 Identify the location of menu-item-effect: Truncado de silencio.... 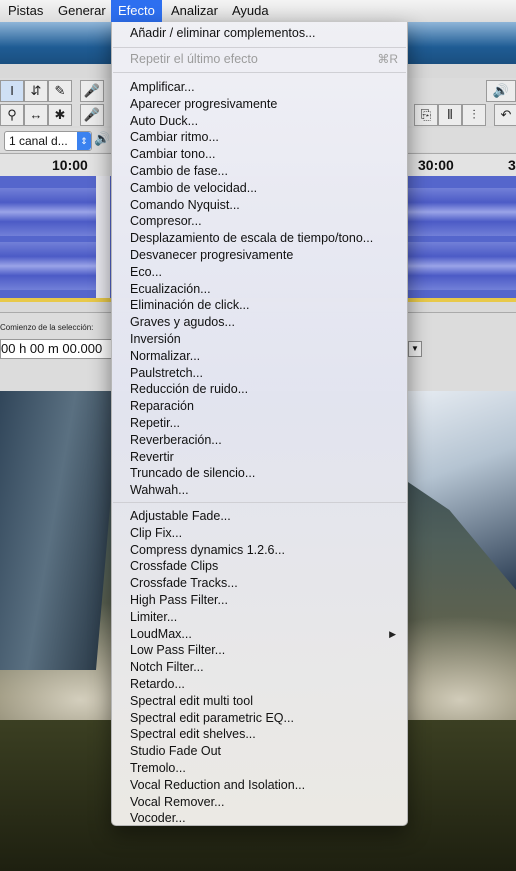
(259, 473).